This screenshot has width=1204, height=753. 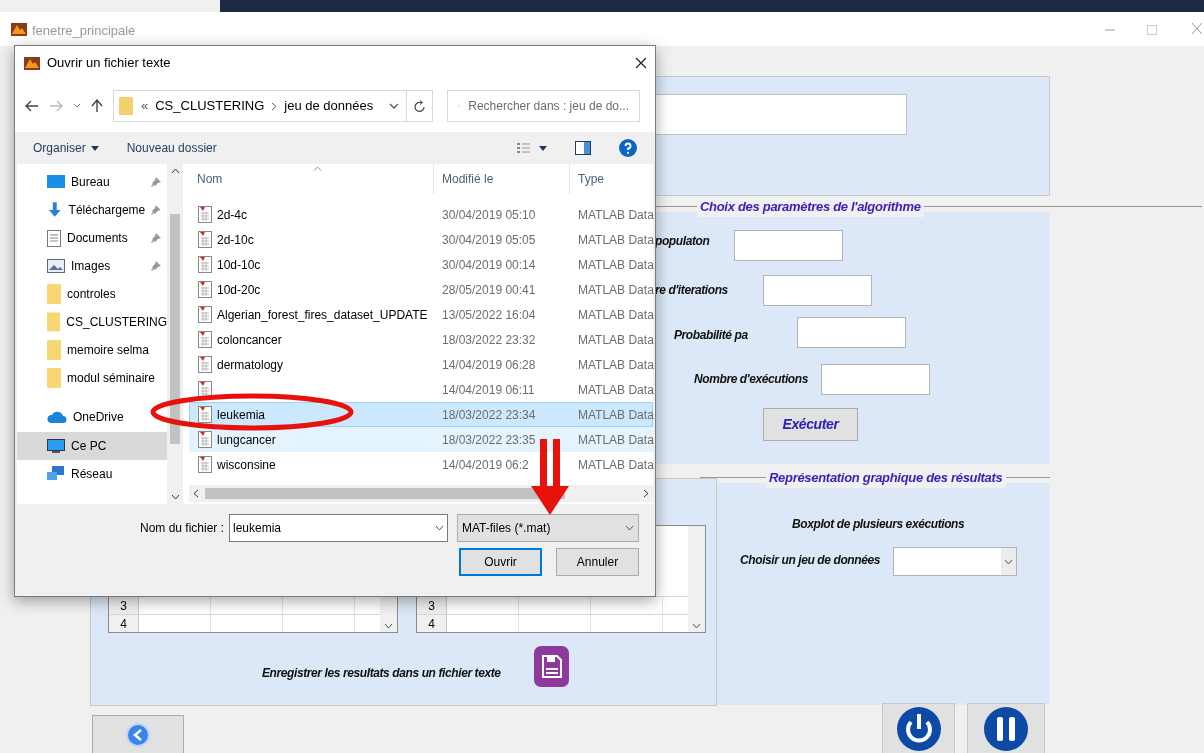 I want to click on column-header: Modifié le, so click(x=501, y=179).